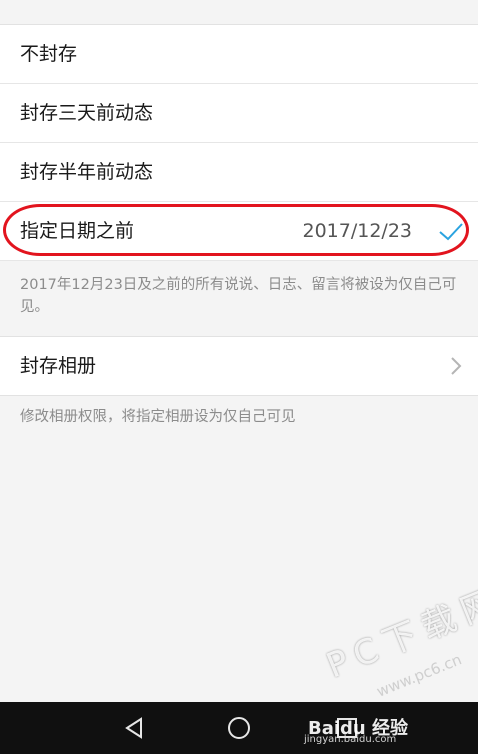  I want to click on check-icon, so click(451, 232).